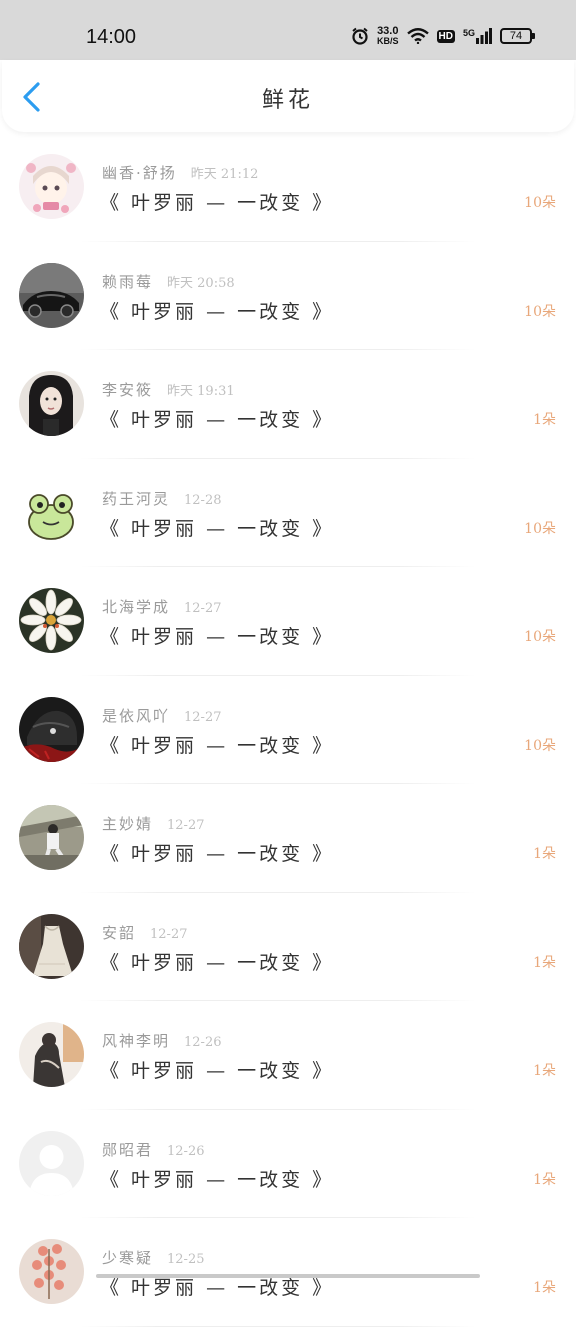 The width and height of the screenshot is (576, 1328). I want to click on sender-name: 李安筱 昨天 19:31, so click(168, 389).